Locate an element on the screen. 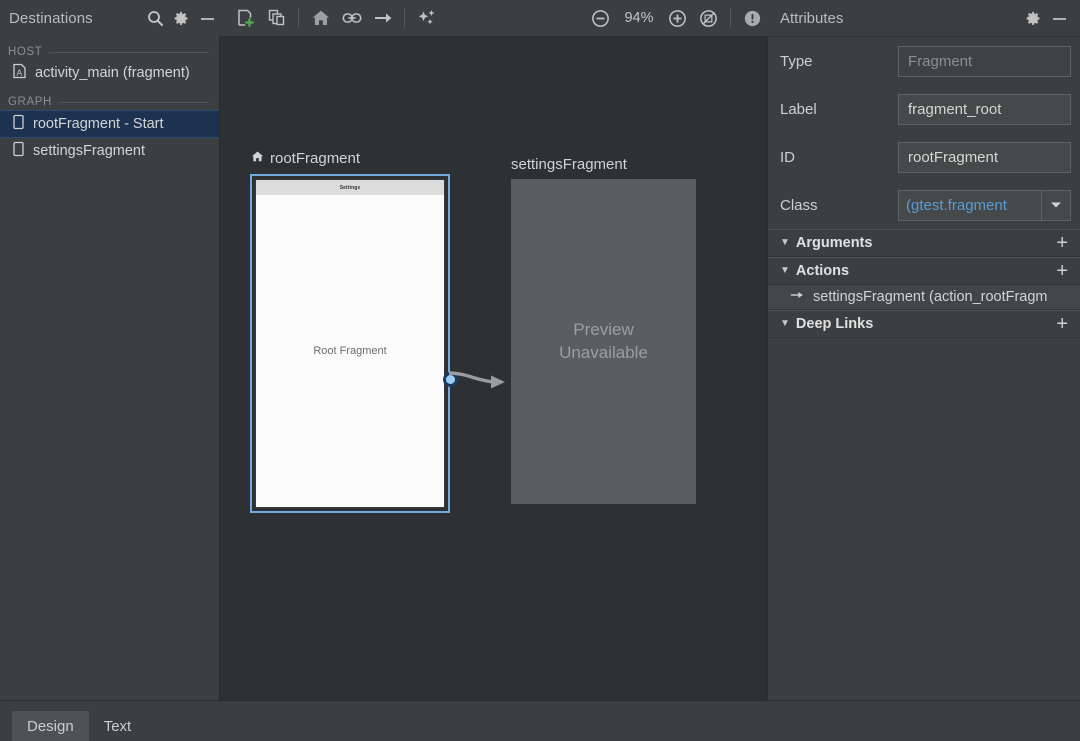 This screenshot has width=1080, height=741. attribute-row-label: Label fragment_root is located at coordinates (924, 109).